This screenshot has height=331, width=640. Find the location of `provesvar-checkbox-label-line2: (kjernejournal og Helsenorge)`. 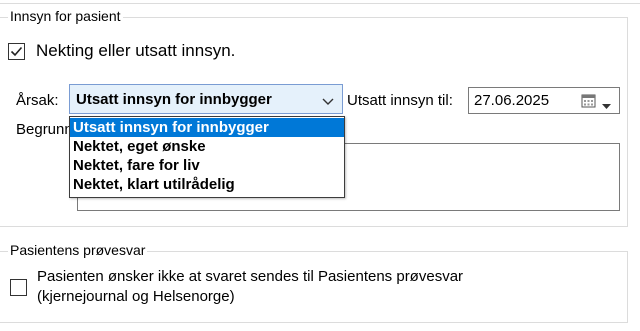

provesvar-checkbox-label-line2: (kjernejournal og Helsenorge) is located at coordinates (136, 296).